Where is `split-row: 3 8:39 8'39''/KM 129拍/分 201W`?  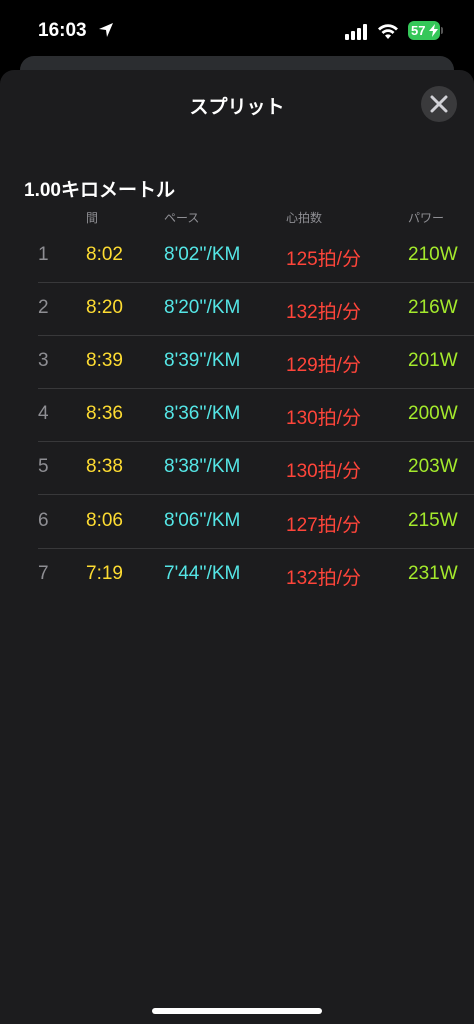 split-row: 3 8:39 8'39''/KM 129拍/分 201W is located at coordinates (237, 362).